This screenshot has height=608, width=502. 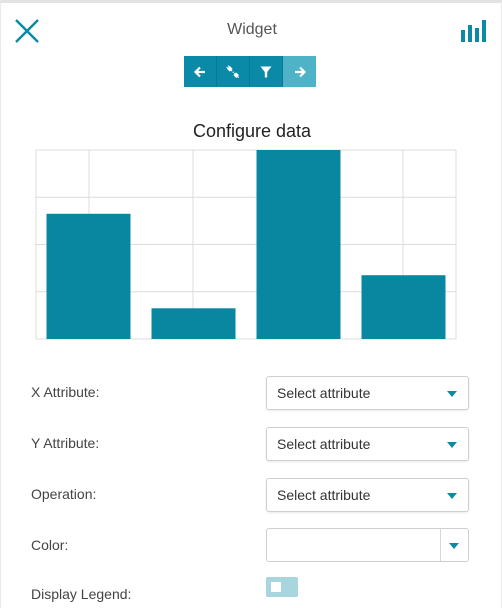 I want to click on operation-select: Select attribute, so click(x=367, y=495).